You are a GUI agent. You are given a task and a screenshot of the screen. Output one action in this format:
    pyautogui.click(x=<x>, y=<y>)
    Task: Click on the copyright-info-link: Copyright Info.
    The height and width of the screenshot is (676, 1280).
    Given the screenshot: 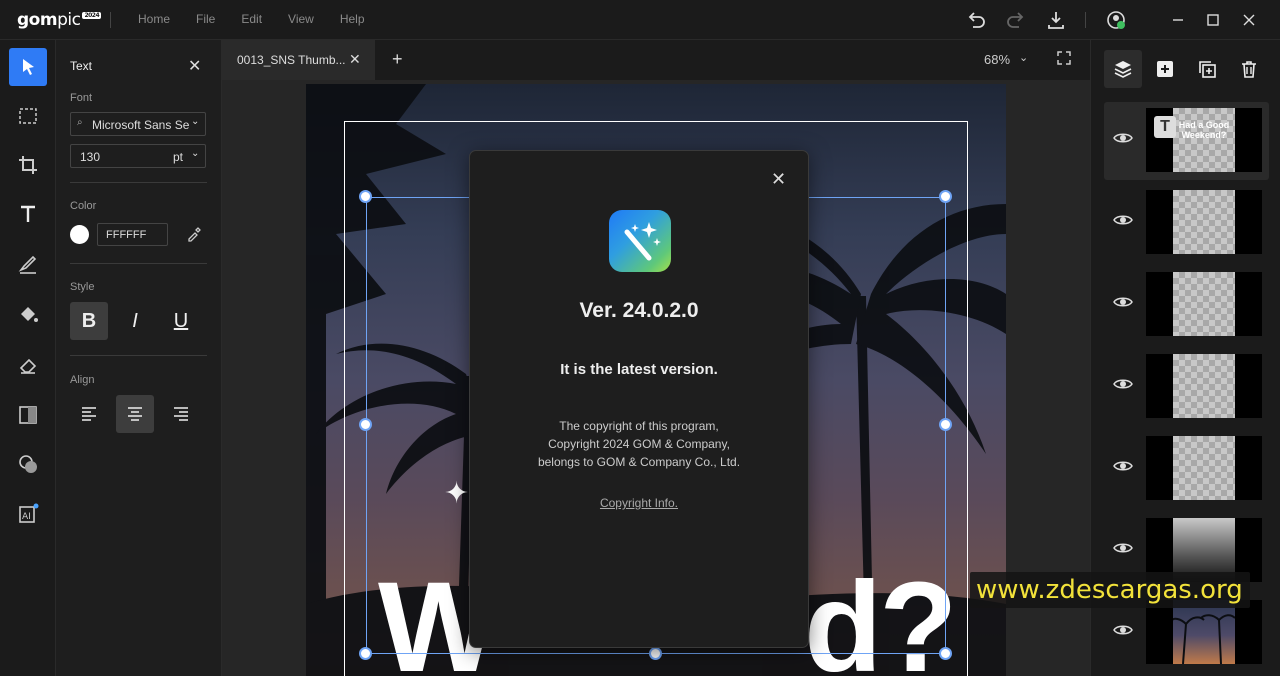 What is the action you would take?
    pyautogui.click(x=639, y=503)
    